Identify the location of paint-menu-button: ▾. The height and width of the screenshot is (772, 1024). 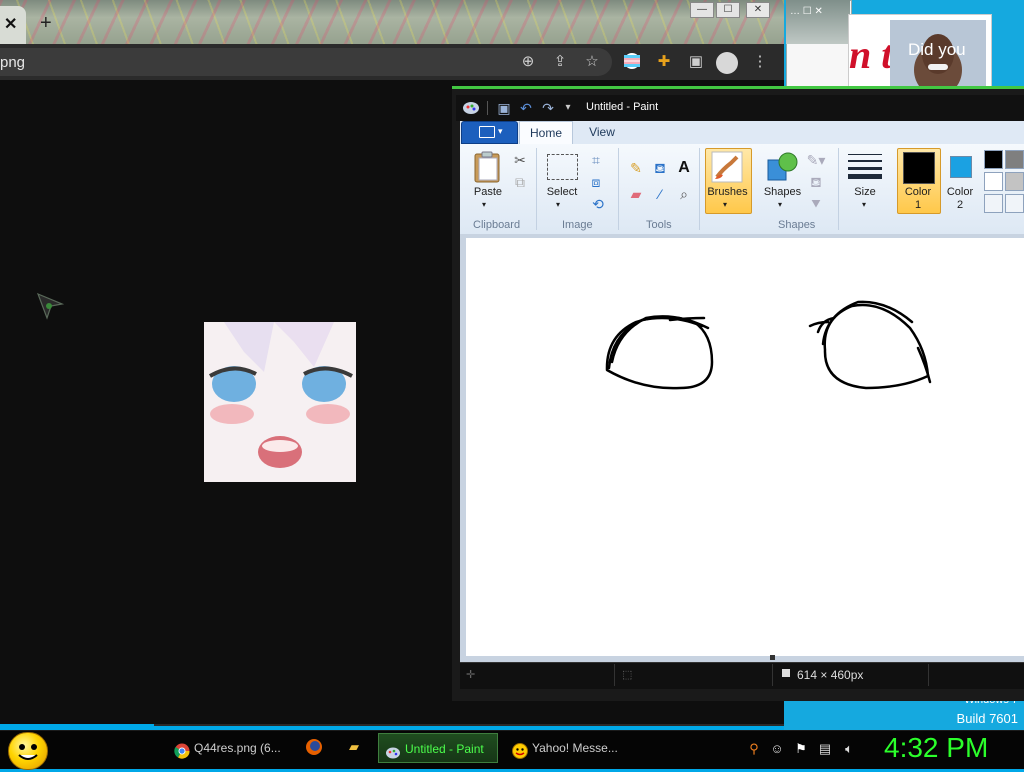
(489, 132).